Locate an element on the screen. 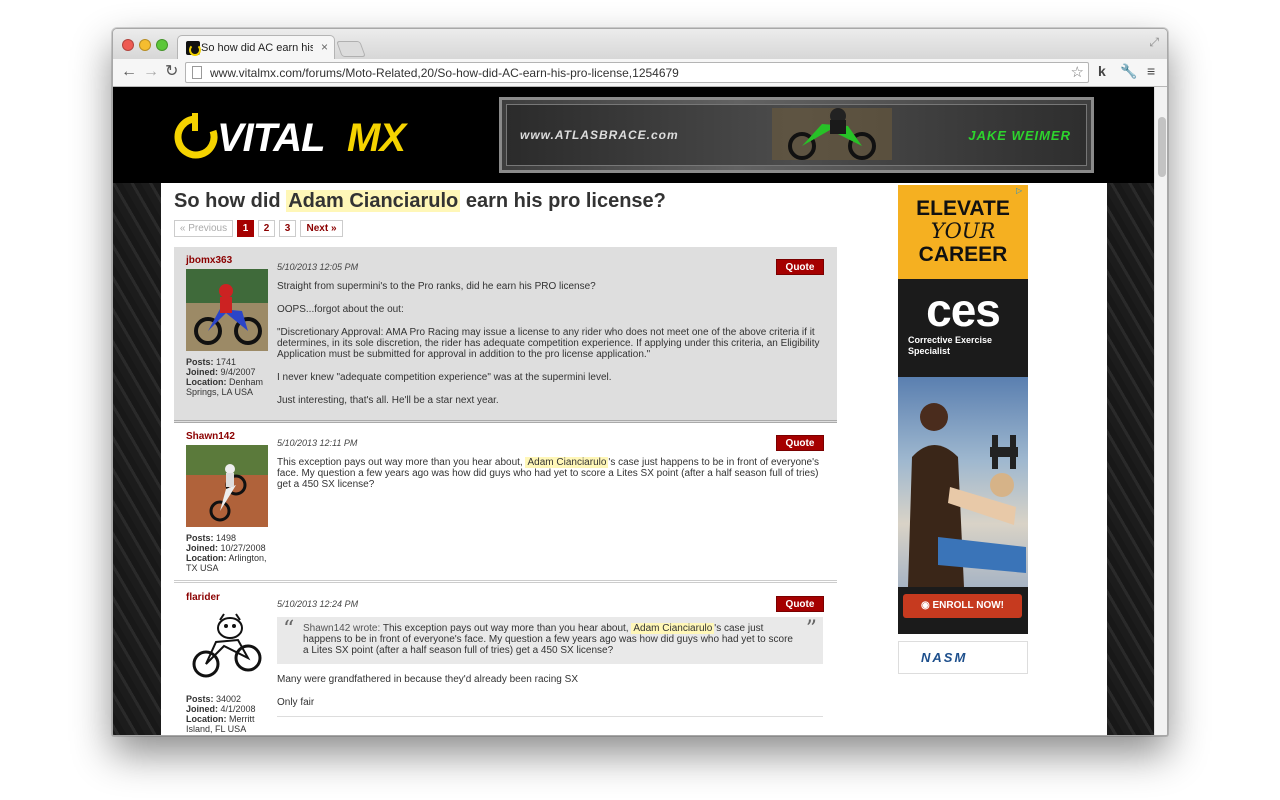  wrench-icon: 🔧 is located at coordinates (1128, 71).